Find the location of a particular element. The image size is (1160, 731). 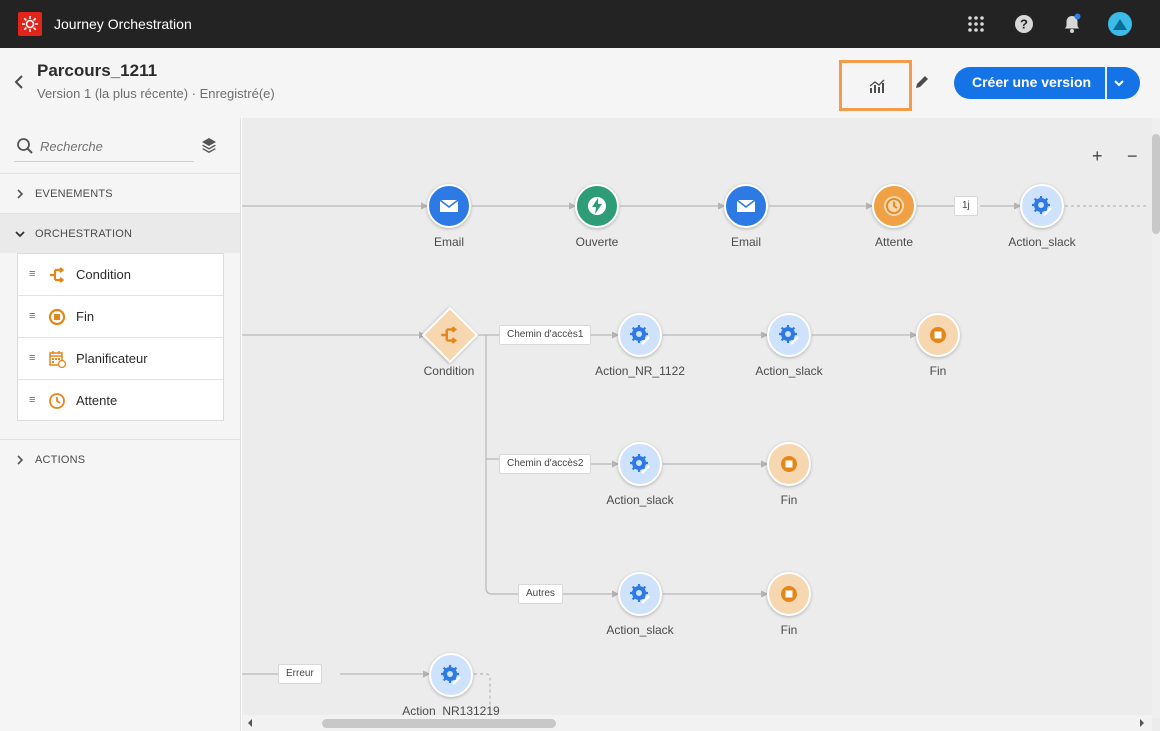

horizontal-scrollbar is located at coordinates (697, 723).